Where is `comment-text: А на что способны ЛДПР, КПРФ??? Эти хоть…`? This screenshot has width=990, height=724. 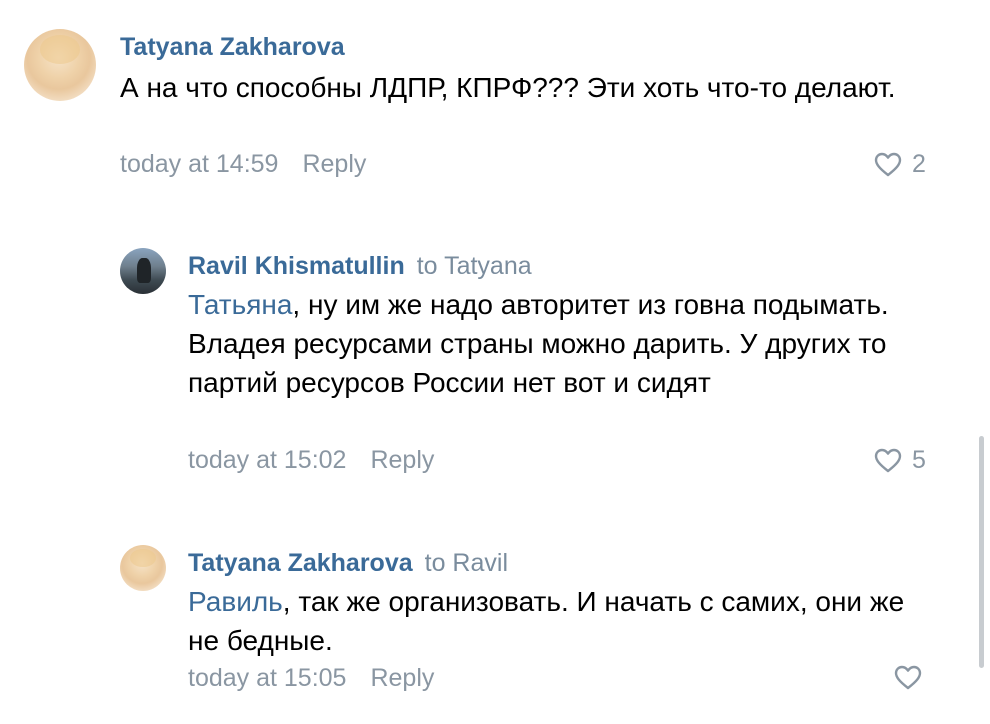 comment-text: А на что способны ЛДПР, КПРФ??? Эти хоть… is located at coordinates (510, 87).